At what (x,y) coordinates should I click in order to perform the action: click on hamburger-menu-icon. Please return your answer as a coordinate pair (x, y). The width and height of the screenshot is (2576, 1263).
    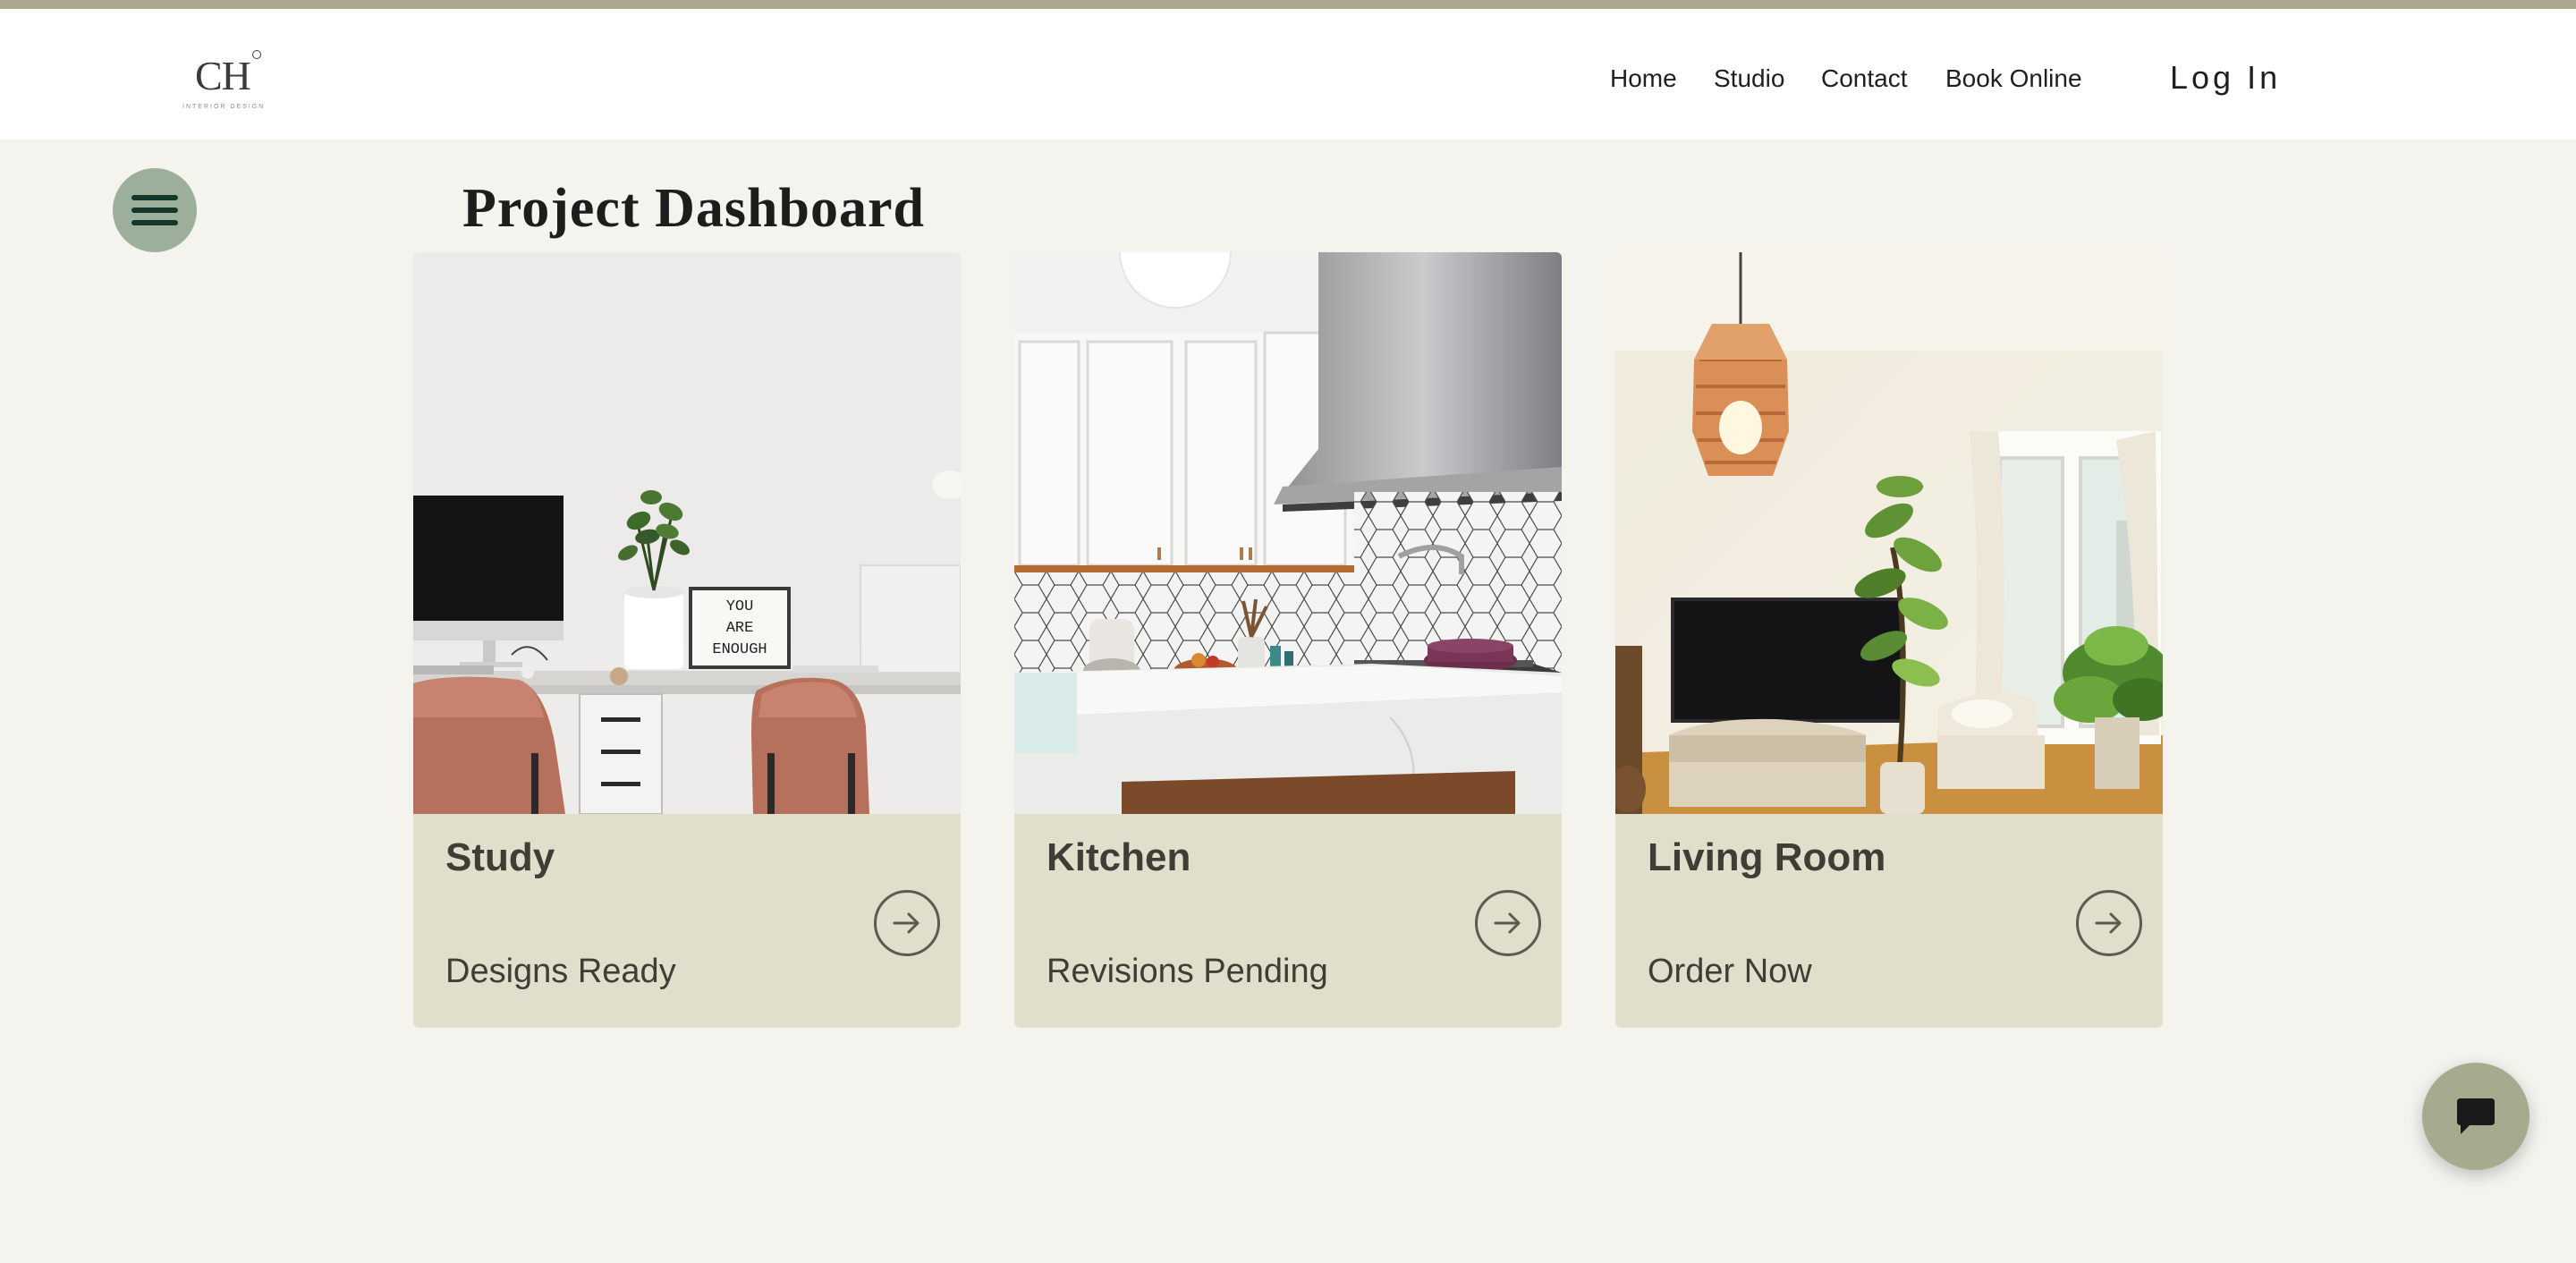
    Looking at the image, I should click on (154, 210).